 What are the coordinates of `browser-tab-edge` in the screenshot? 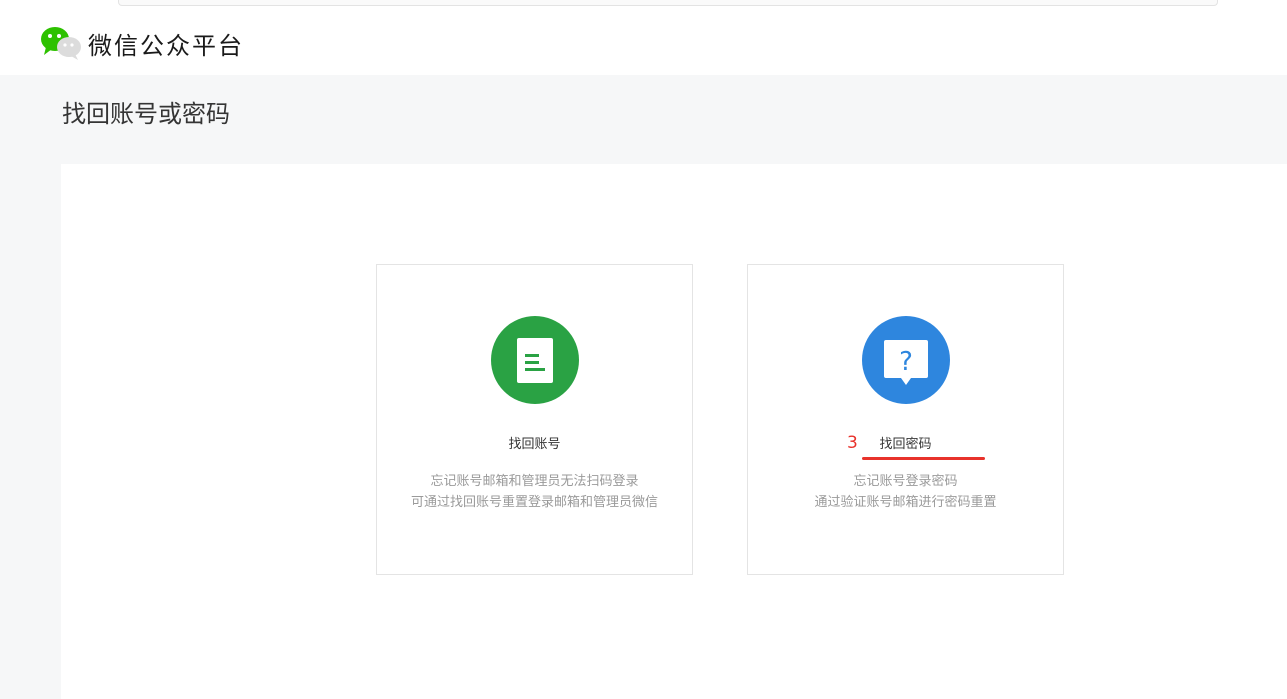 It's located at (668, 3).